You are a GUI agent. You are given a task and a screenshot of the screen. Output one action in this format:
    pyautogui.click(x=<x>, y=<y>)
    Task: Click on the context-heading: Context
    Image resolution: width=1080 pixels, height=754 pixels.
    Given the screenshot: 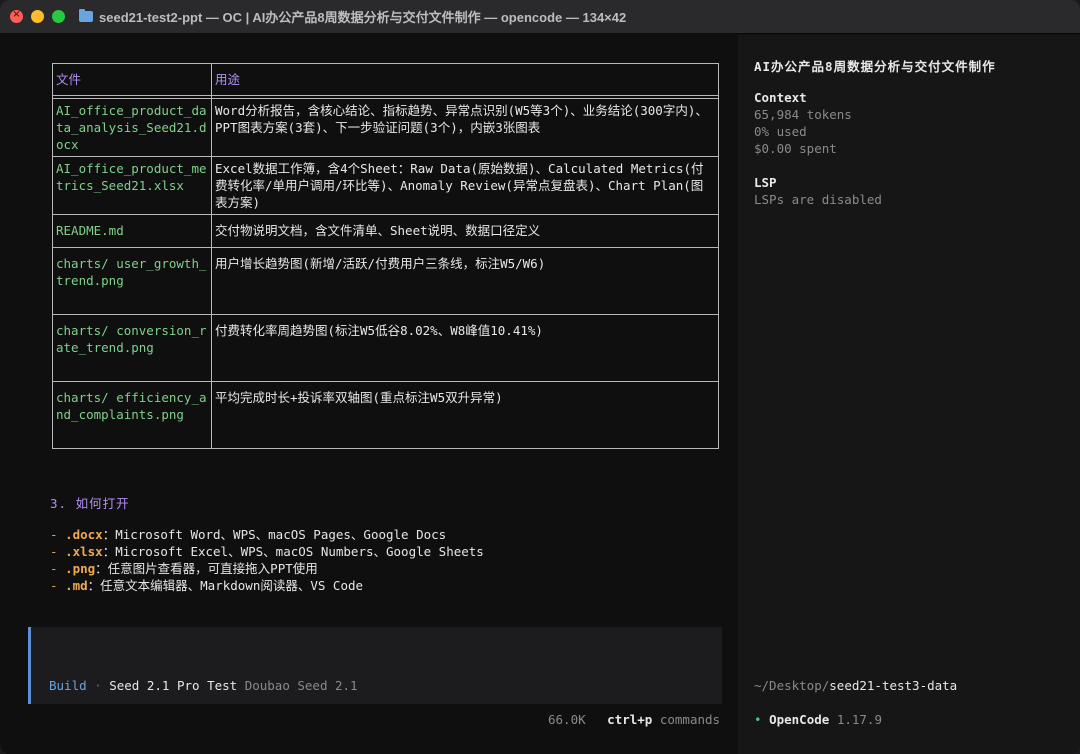 What is the action you would take?
    pyautogui.click(x=780, y=97)
    